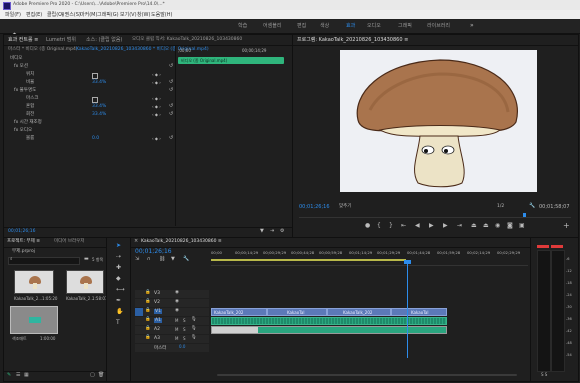  Describe the element at coordinates (497, 226) in the screenshot. I see `vr-icon: ◉` at that location.